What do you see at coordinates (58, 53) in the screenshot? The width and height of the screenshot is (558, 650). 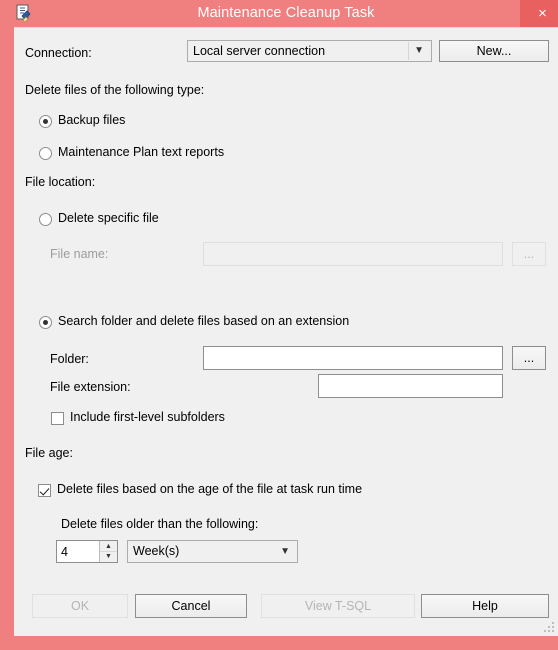 I see `connection-label: Connection:` at bounding box center [58, 53].